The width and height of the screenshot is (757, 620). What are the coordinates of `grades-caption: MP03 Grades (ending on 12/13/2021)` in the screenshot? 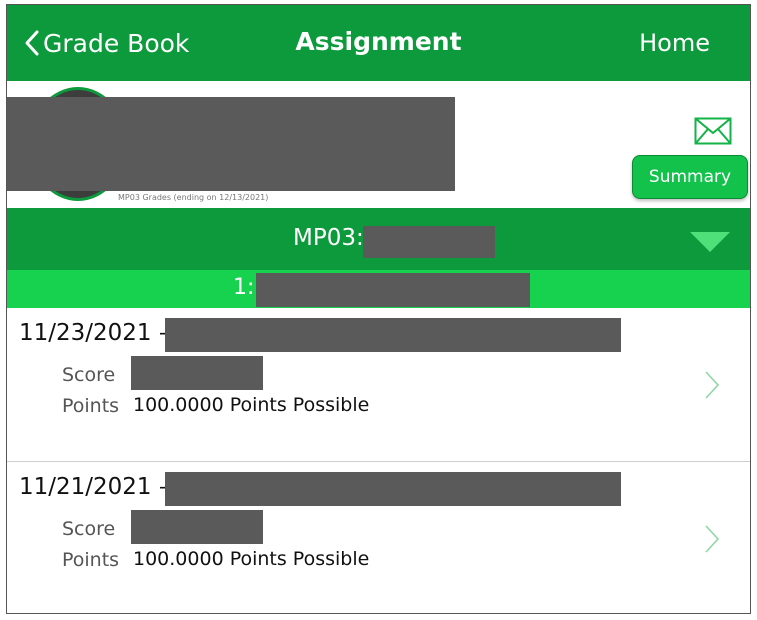 It's located at (193, 197).